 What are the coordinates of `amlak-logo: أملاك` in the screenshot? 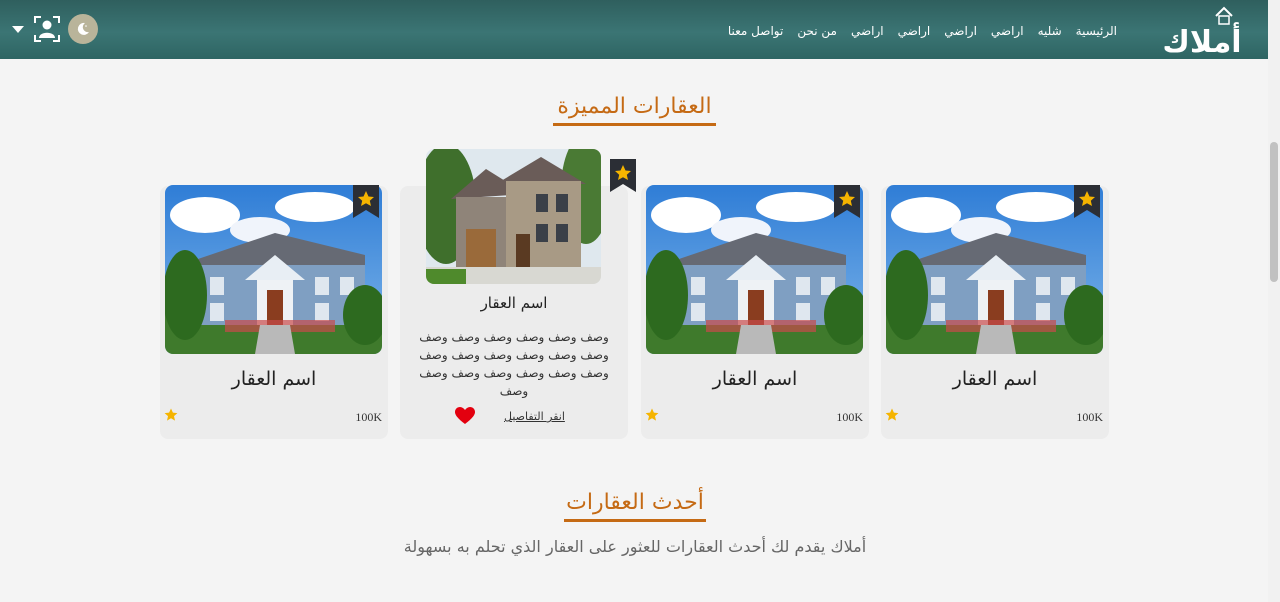 It's located at (1202, 30).